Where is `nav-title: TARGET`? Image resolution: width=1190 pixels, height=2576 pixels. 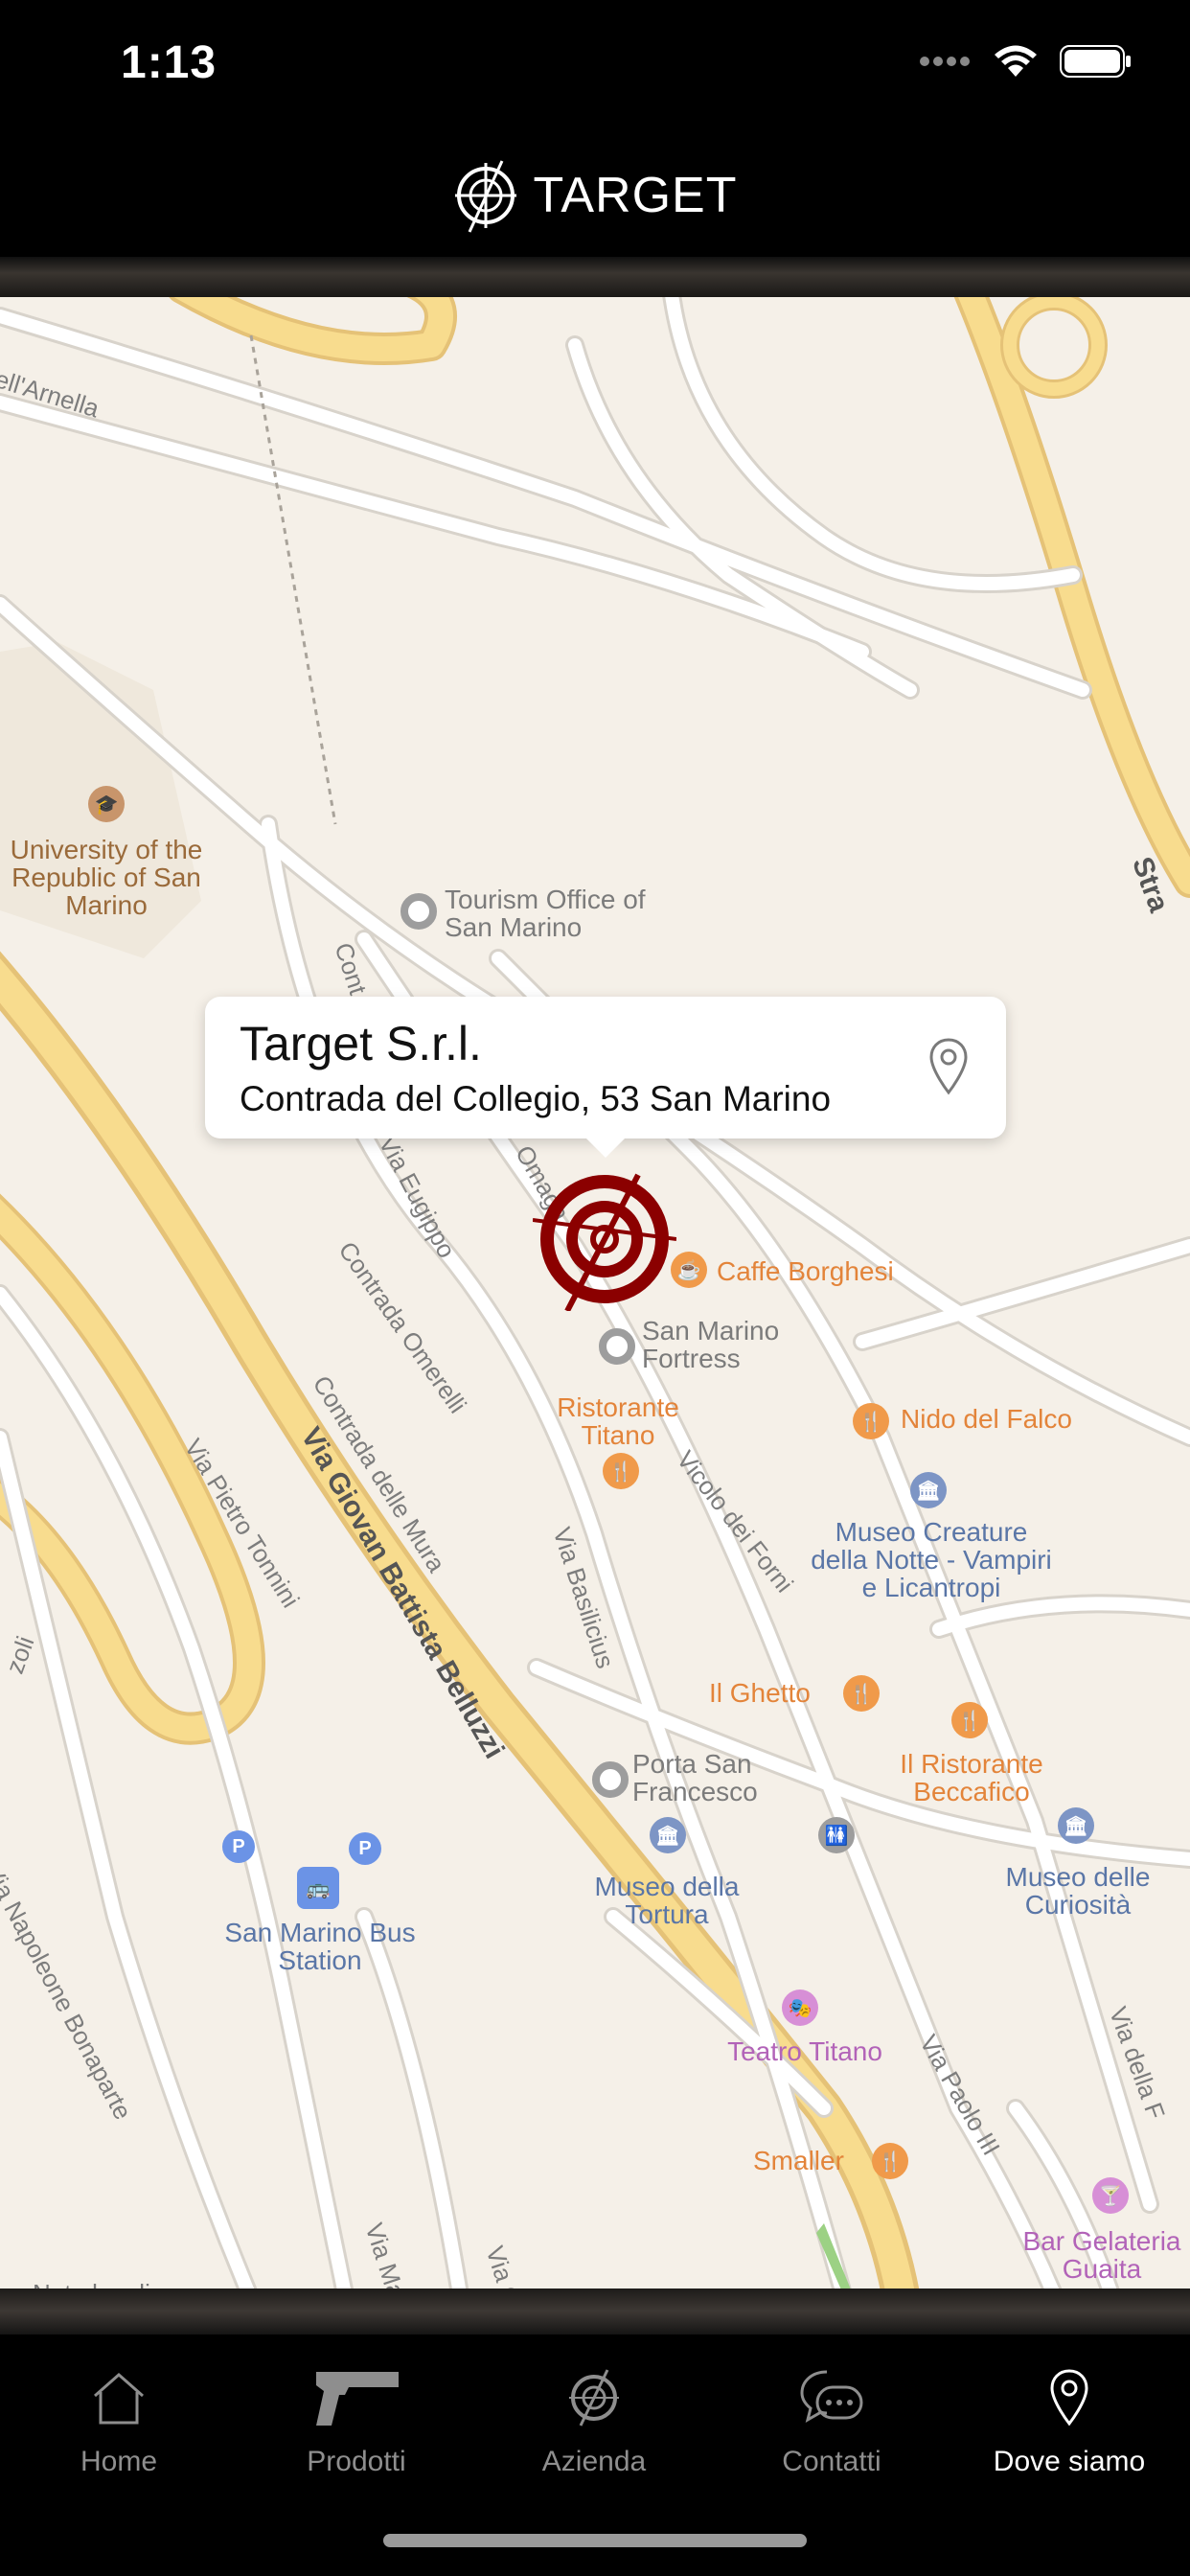 nav-title: TARGET is located at coordinates (636, 195).